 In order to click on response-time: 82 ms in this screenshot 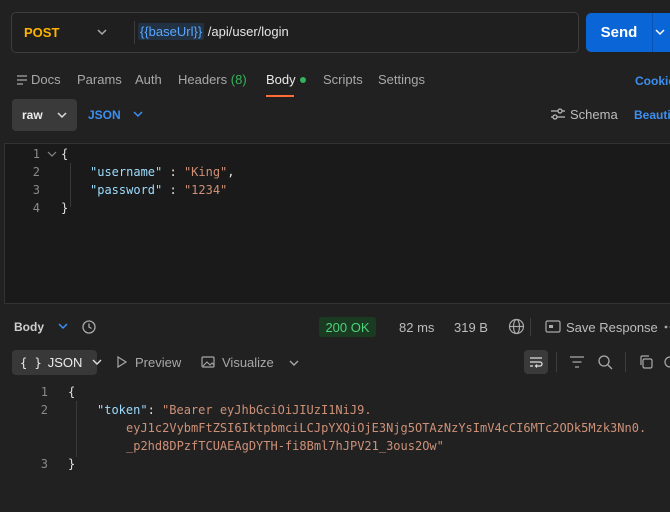, I will do `click(416, 327)`.